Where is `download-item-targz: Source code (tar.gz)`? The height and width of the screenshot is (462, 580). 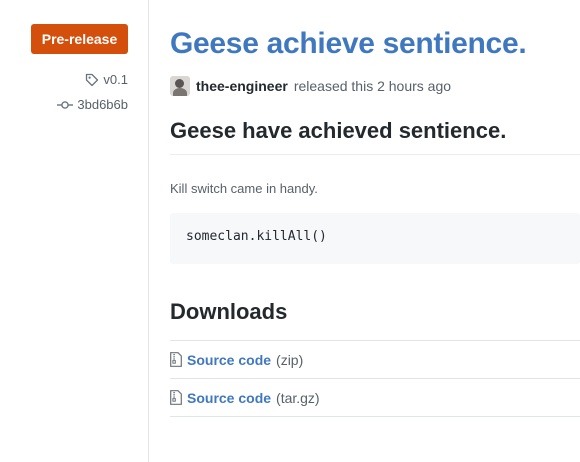 download-item-targz: Source code (tar.gz) is located at coordinates (375, 398).